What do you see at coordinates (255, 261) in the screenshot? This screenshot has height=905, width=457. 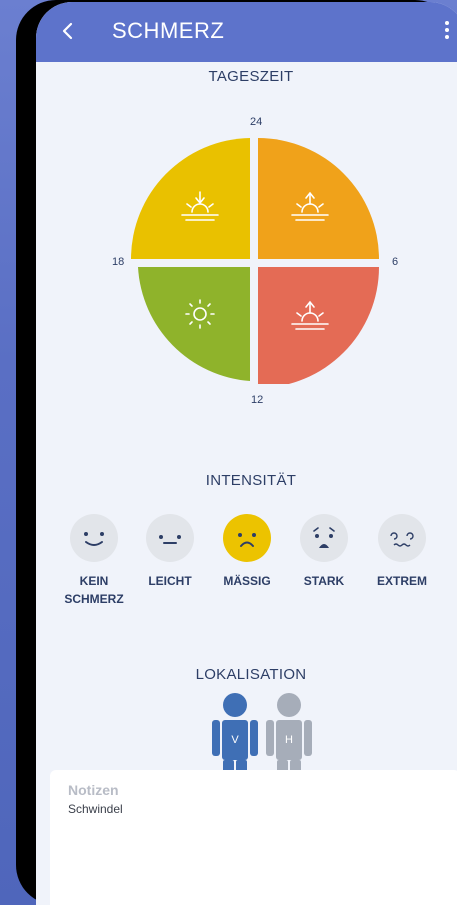 I see `tageszeit-pie` at bounding box center [255, 261].